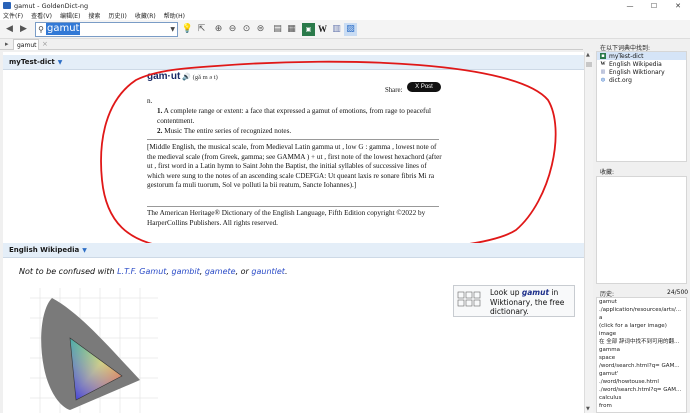 The height and width of the screenshot is (413, 690). I want to click on wikt-prefix: Look up, so click(506, 292).